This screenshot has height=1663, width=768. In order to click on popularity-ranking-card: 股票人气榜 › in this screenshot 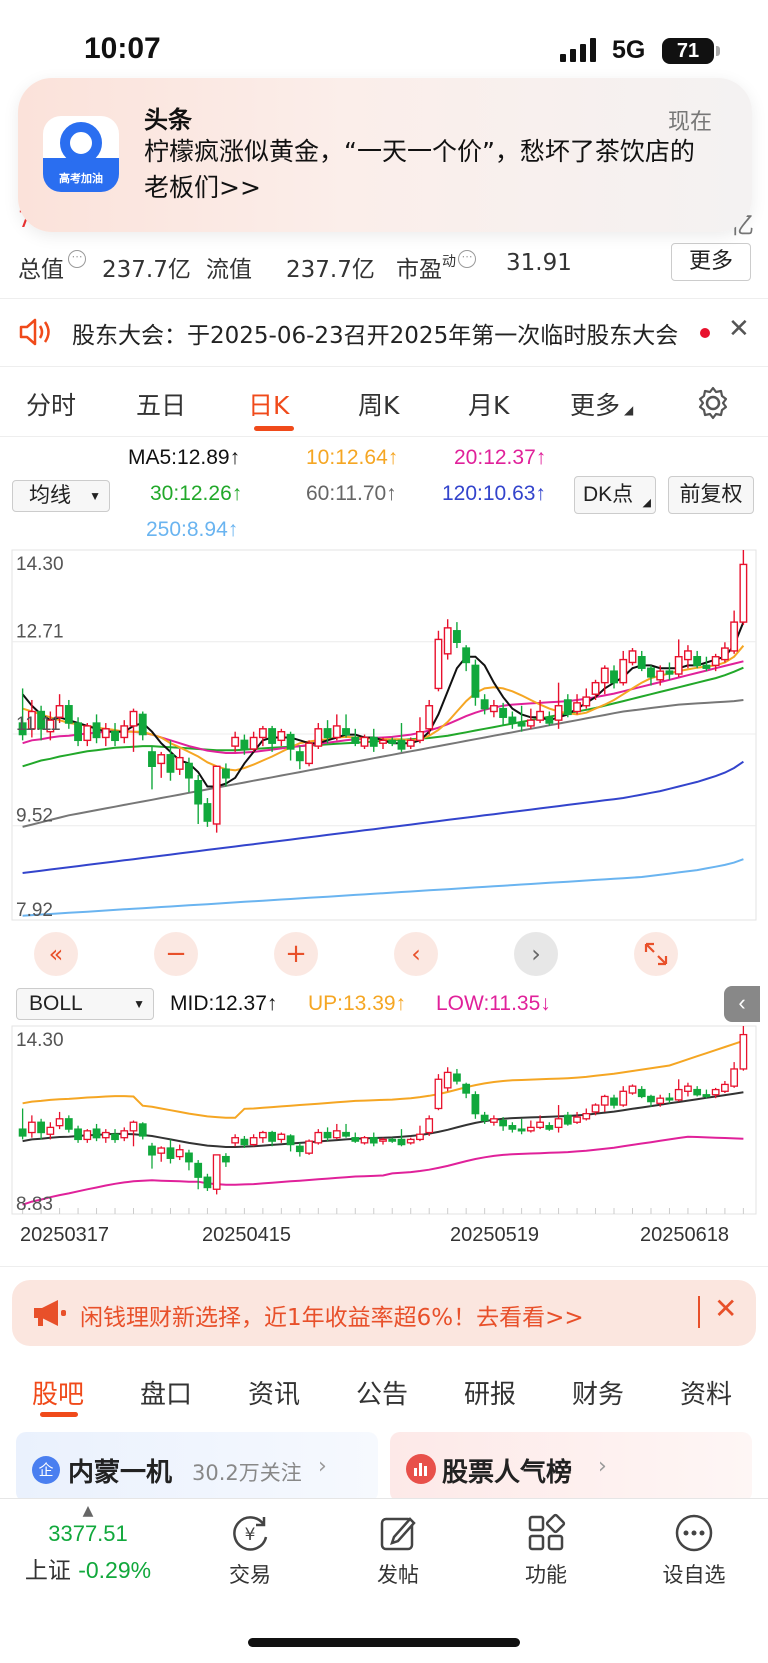, I will do `click(571, 1467)`.